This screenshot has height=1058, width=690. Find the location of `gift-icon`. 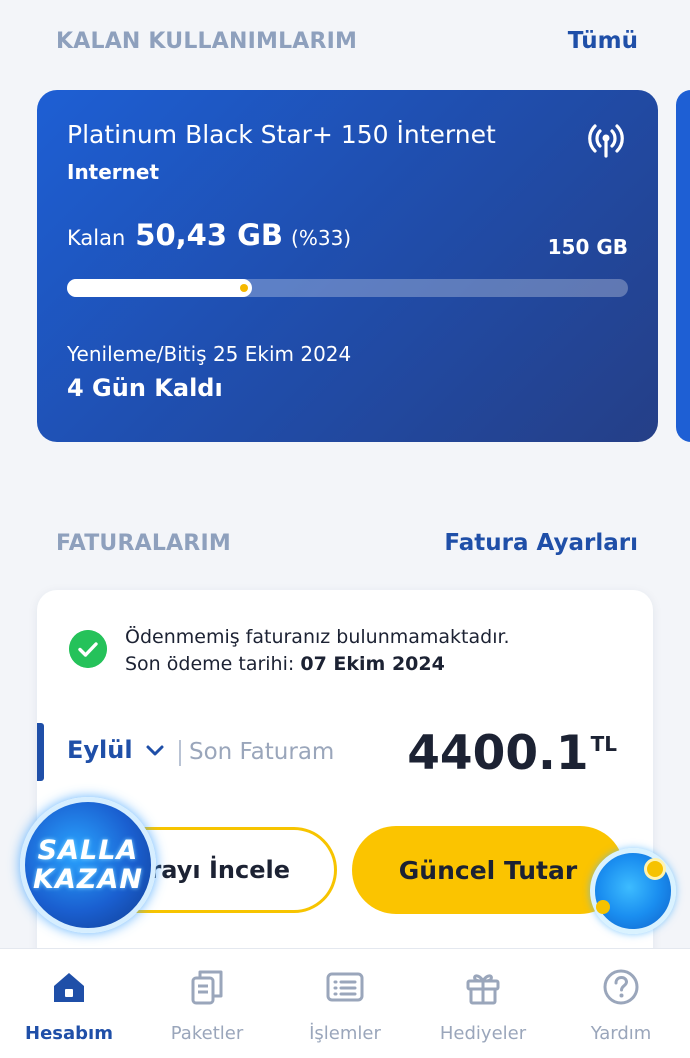

gift-icon is located at coordinates (483, 989).